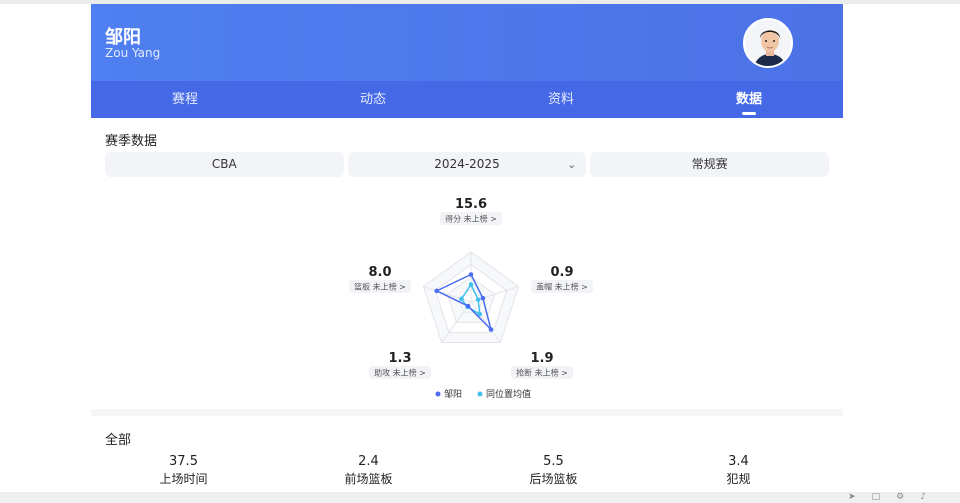 This screenshot has width=960, height=503. What do you see at coordinates (572, 164) in the screenshot?
I see `chevron-down-icon: ⌄` at bounding box center [572, 164].